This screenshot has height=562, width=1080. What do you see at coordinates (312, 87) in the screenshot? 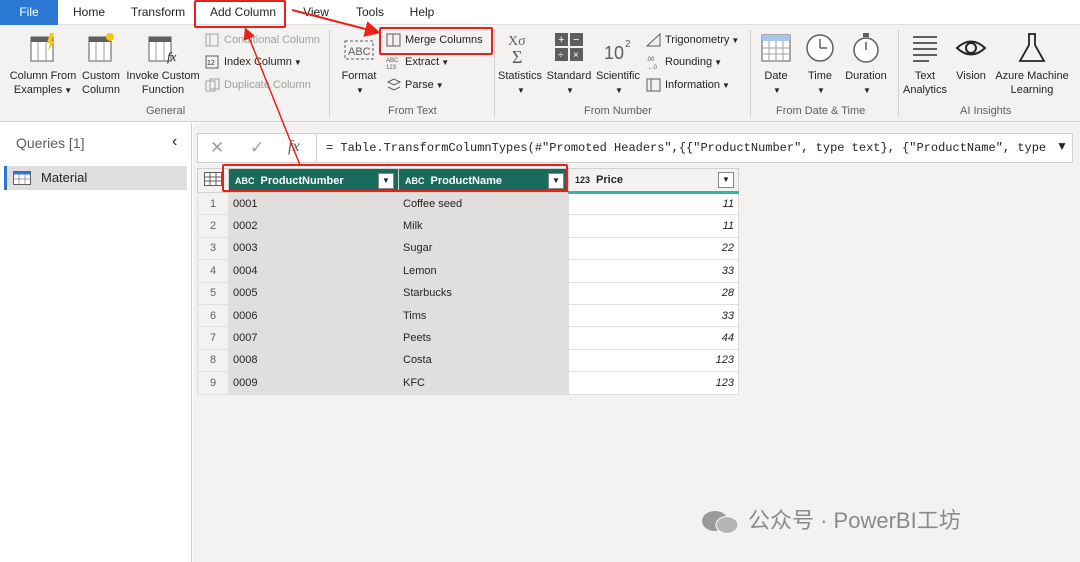
I see `annotation-arrows` at bounding box center [312, 87].